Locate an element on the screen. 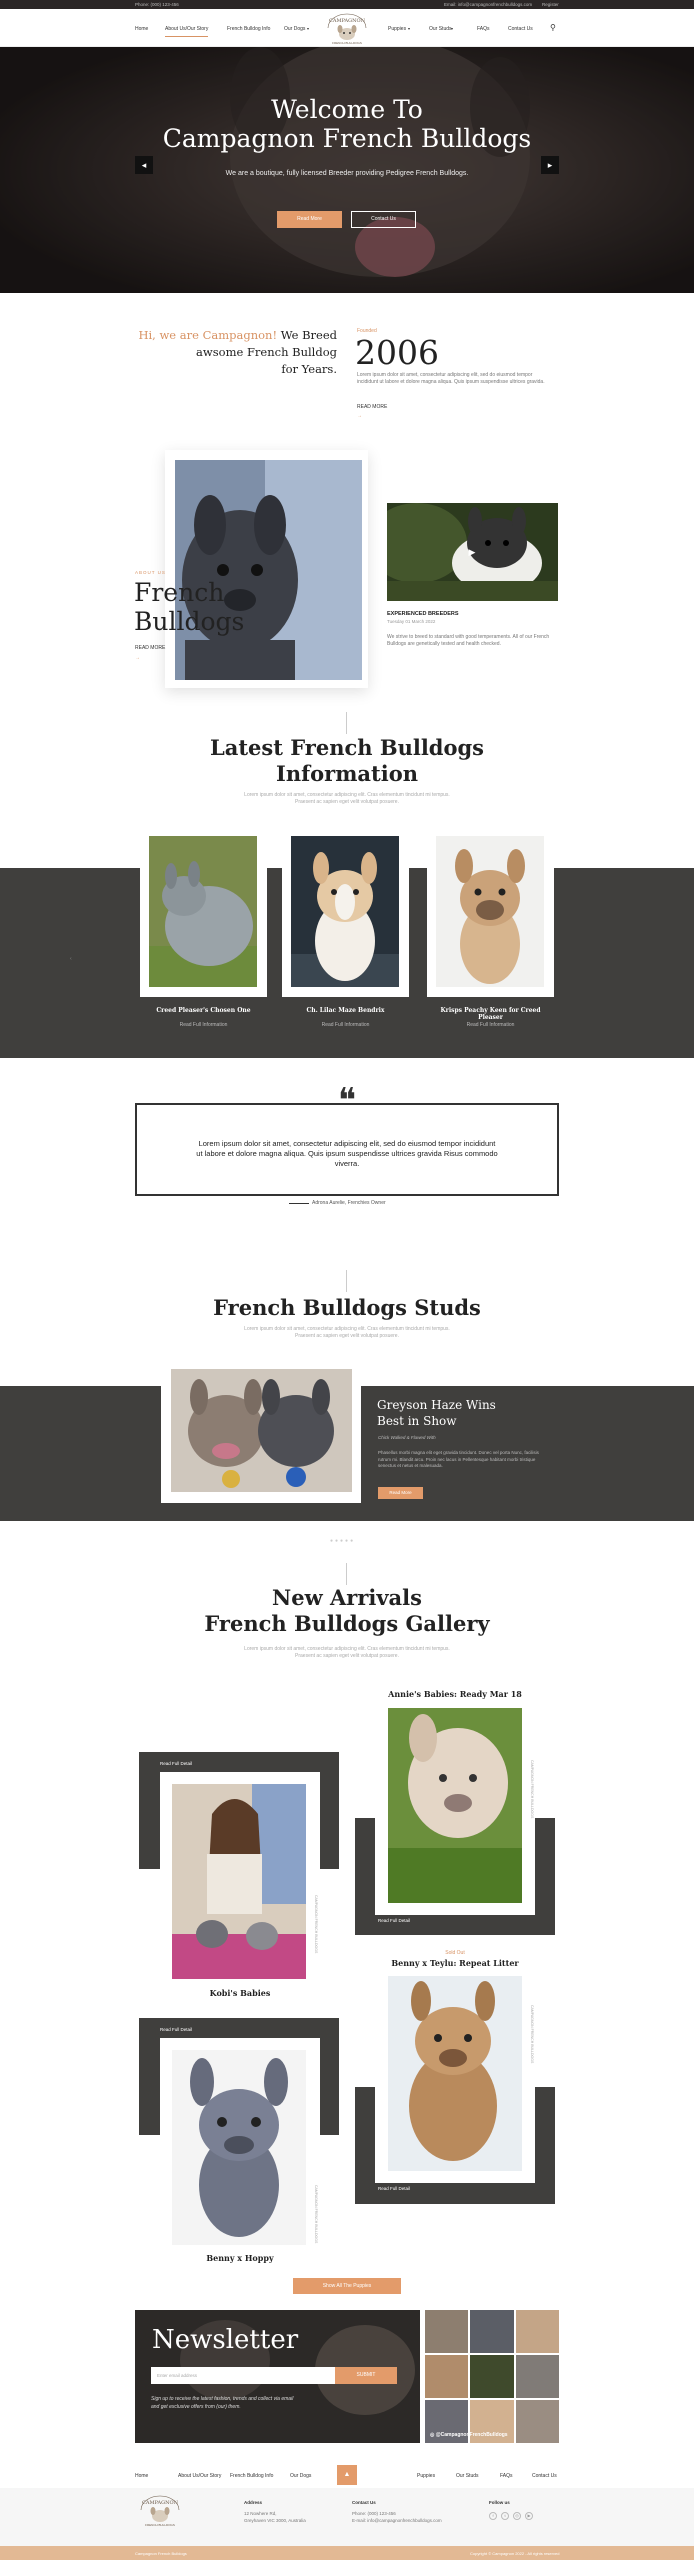 This screenshot has height=2560, width=694. gallery-item-kobi-link: Read Full Detail is located at coordinates (176, 1763).